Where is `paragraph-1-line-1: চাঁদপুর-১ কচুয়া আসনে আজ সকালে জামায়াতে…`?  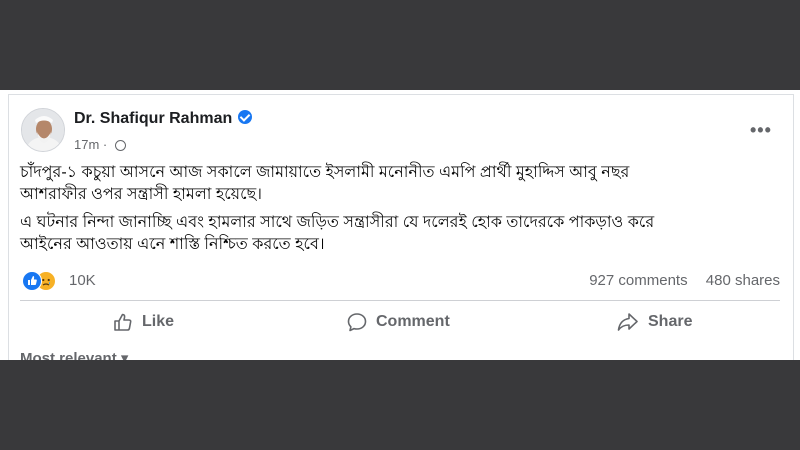 paragraph-1-line-1: চাঁদপুর-১ কচুয়া আসনে আজ সকালে জামায়াতে… is located at coordinates (325, 172).